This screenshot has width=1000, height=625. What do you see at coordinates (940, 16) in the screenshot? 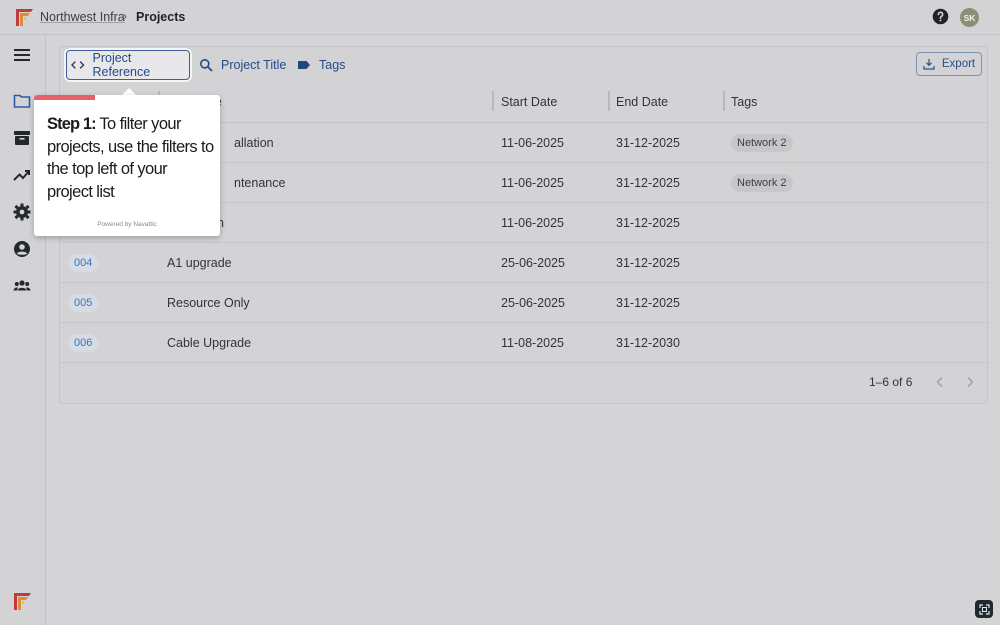
I see `help-icon` at bounding box center [940, 16].